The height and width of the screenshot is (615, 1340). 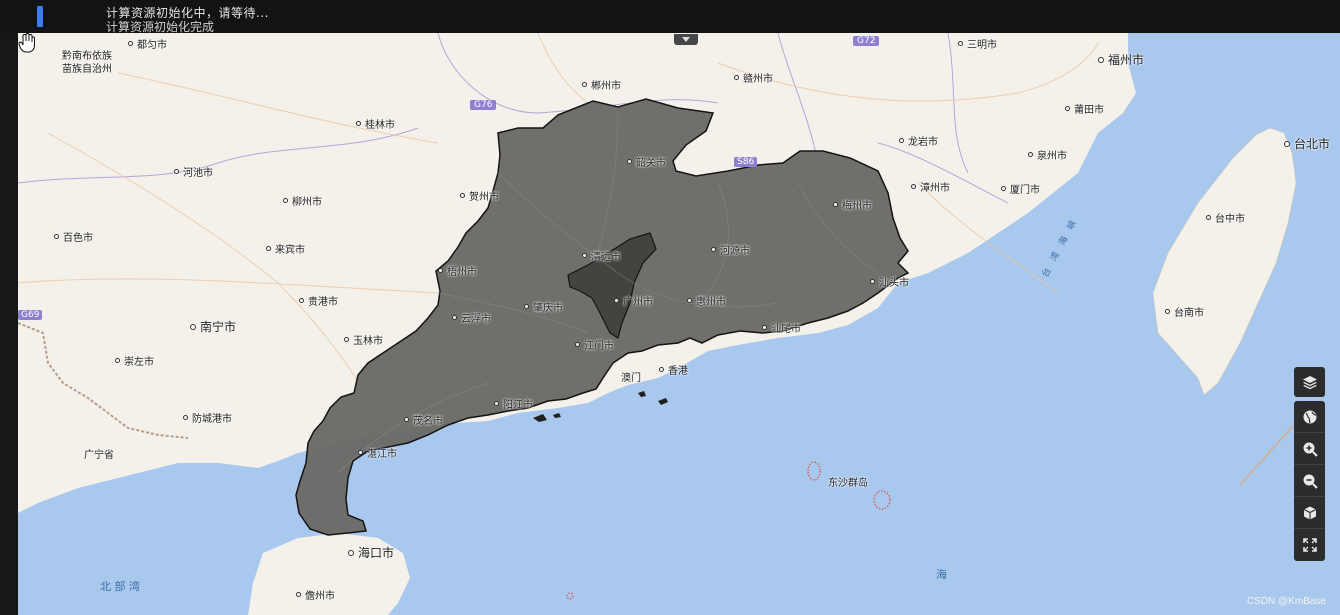 I want to click on city-label: 台北市, so click(x=1307, y=143).